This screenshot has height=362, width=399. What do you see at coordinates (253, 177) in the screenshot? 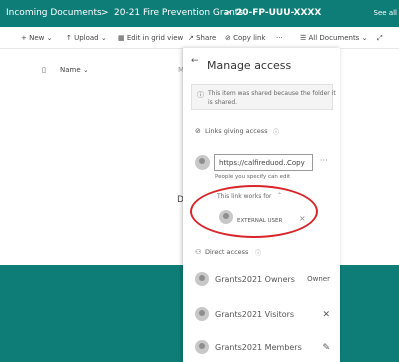
I see `link-description: People you specify can edit` at bounding box center [253, 177].